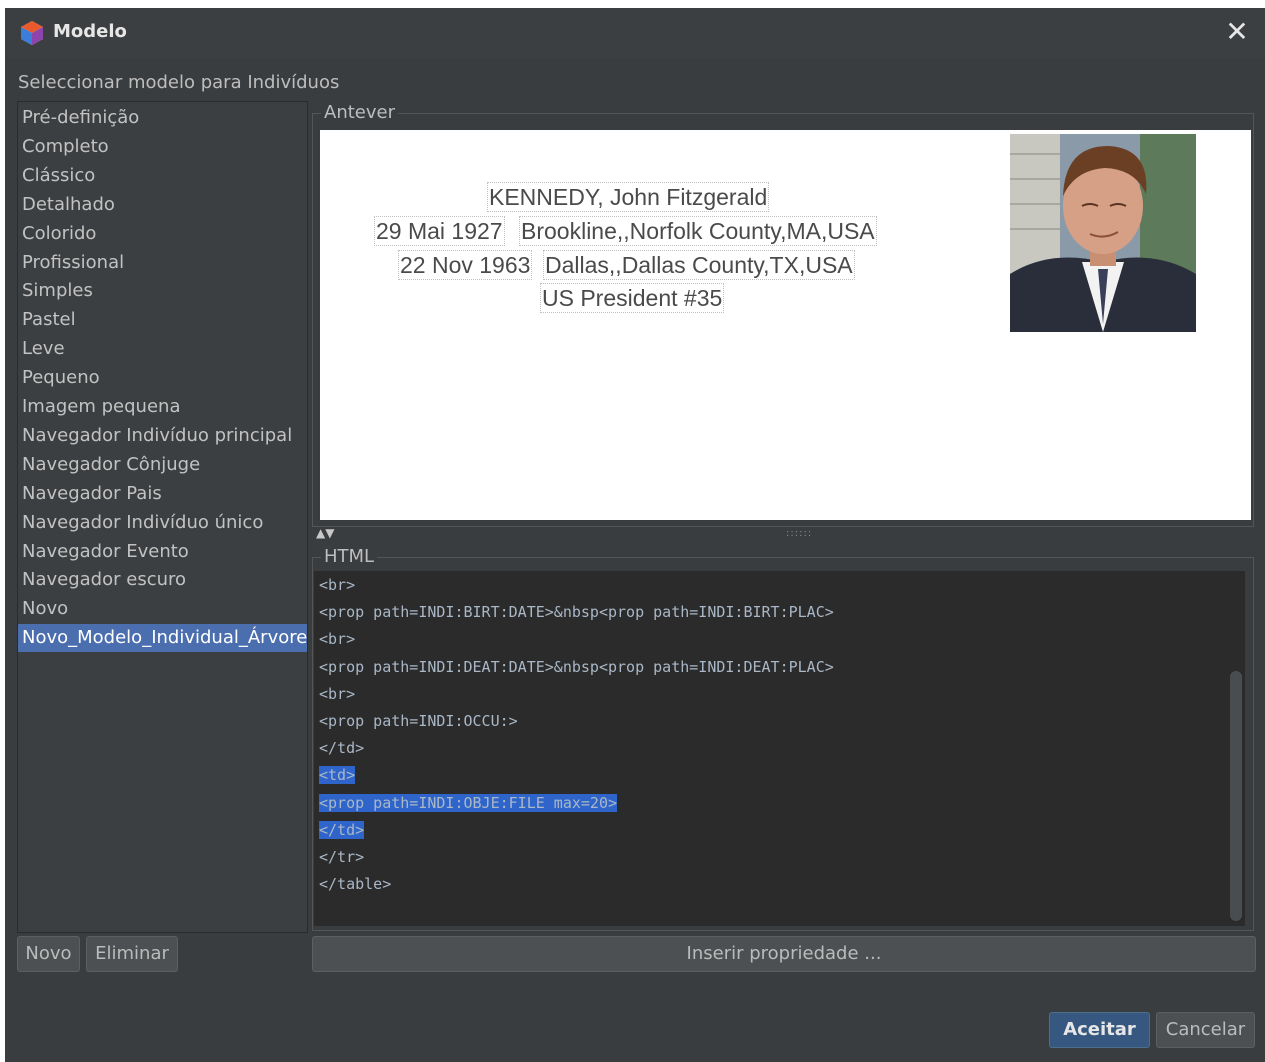  What do you see at coordinates (698, 231) in the screenshot?
I see `preview-birth-place: Brookline,,Norfolk County,MA,USA` at bounding box center [698, 231].